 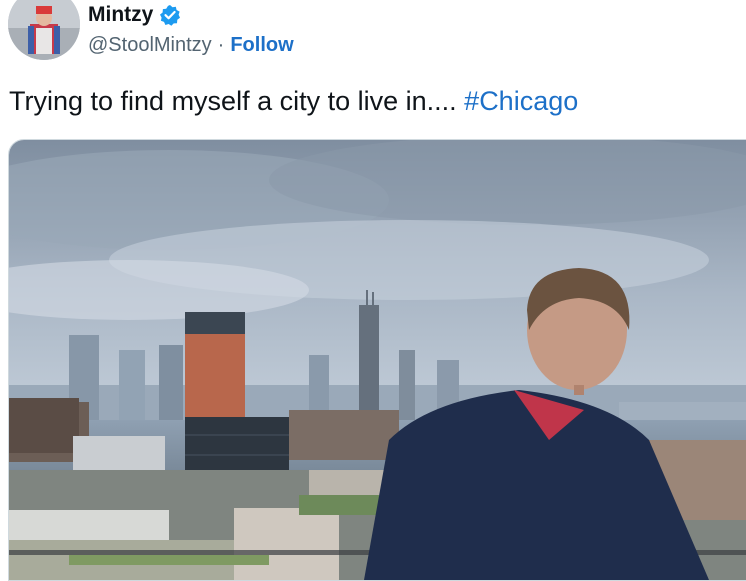 I want to click on follow-button: Follow, so click(x=261, y=45).